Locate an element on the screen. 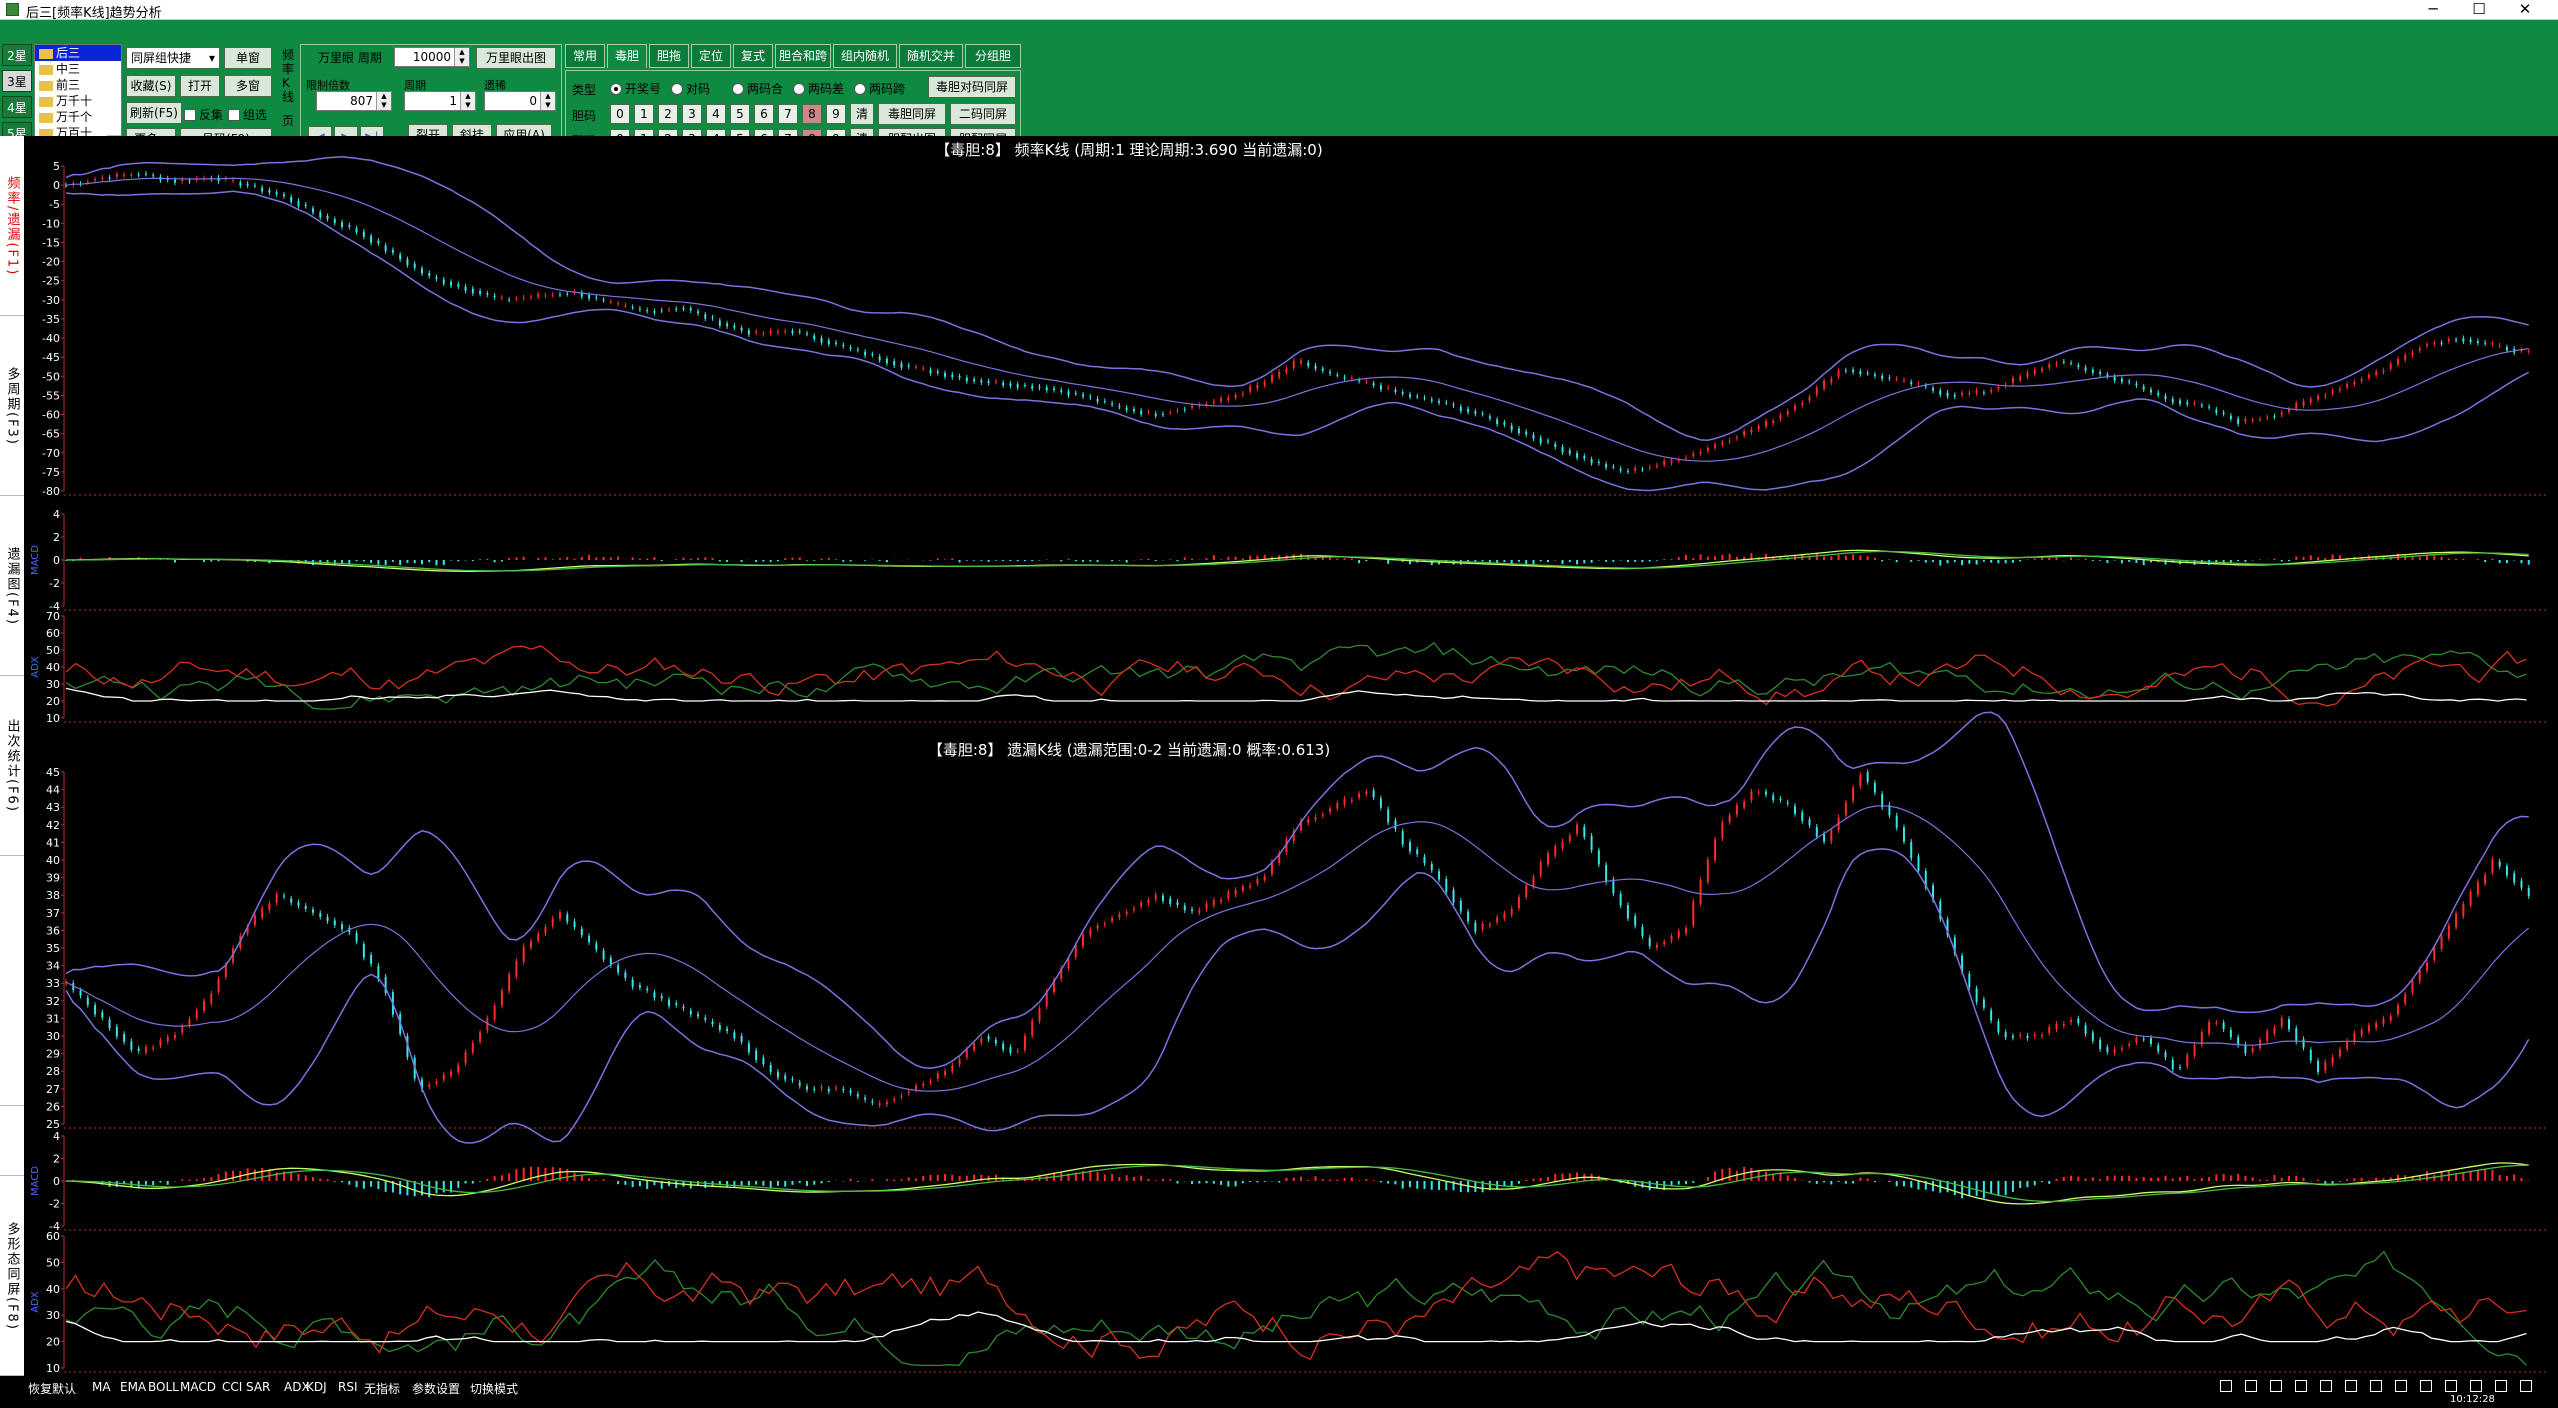 The width and height of the screenshot is (2558, 1408). type-radio-4: 两码跨 is located at coordinates (879, 88).